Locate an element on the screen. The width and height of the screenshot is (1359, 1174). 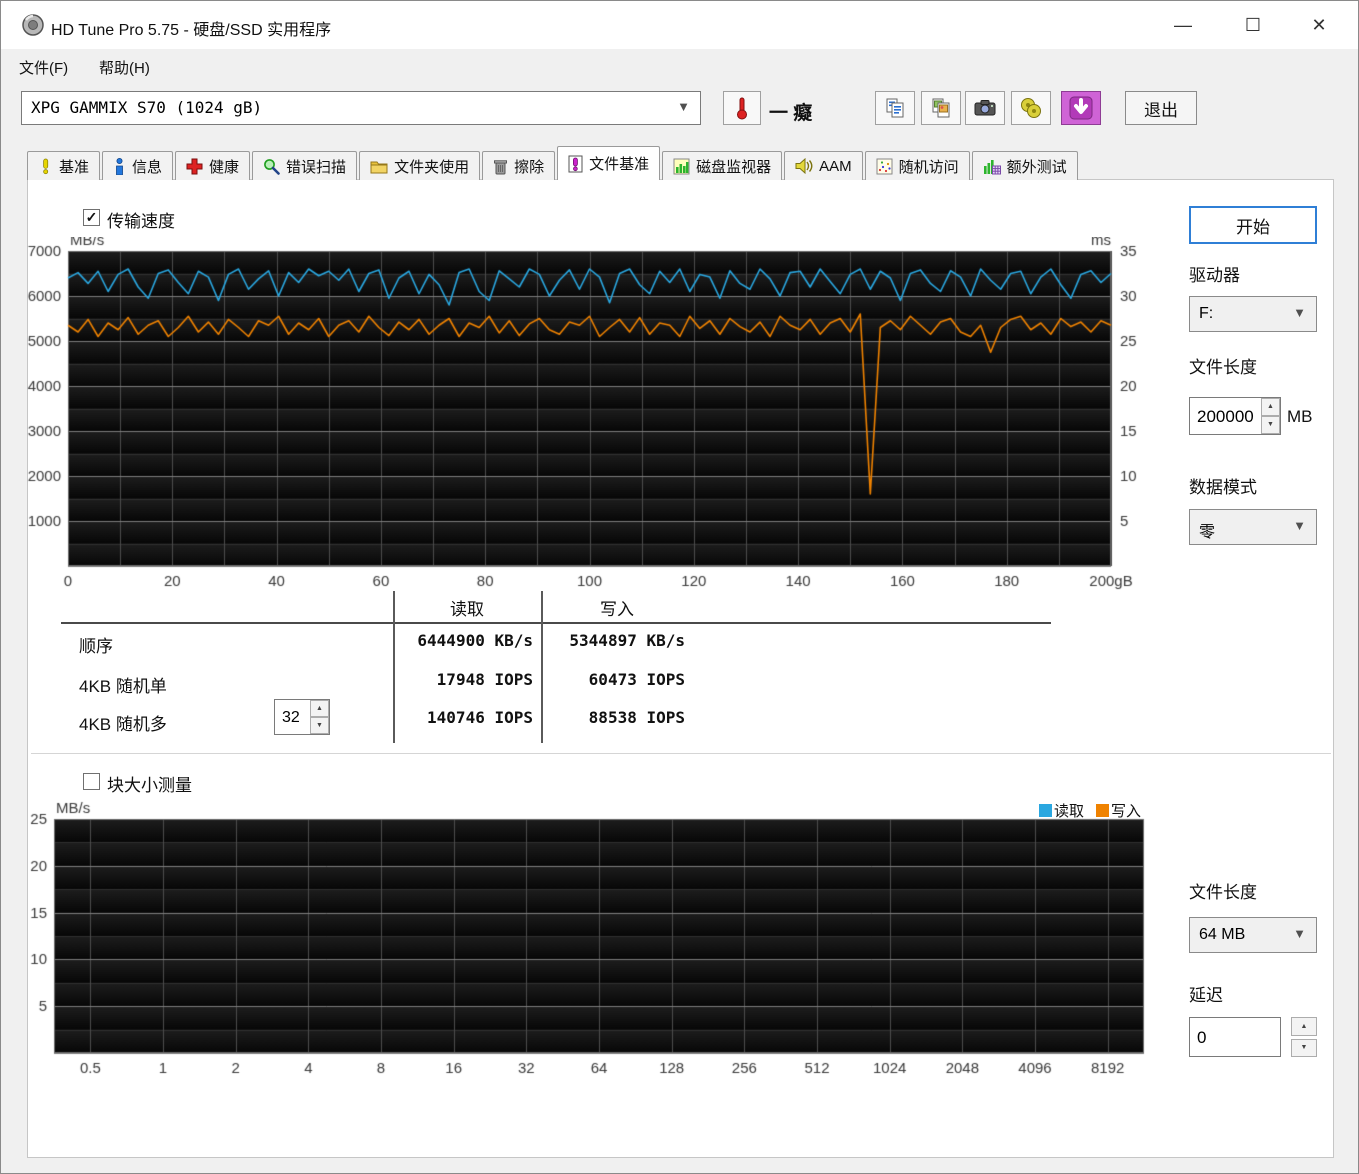
read-column-header: 读取 is located at coordinates (467, 609).